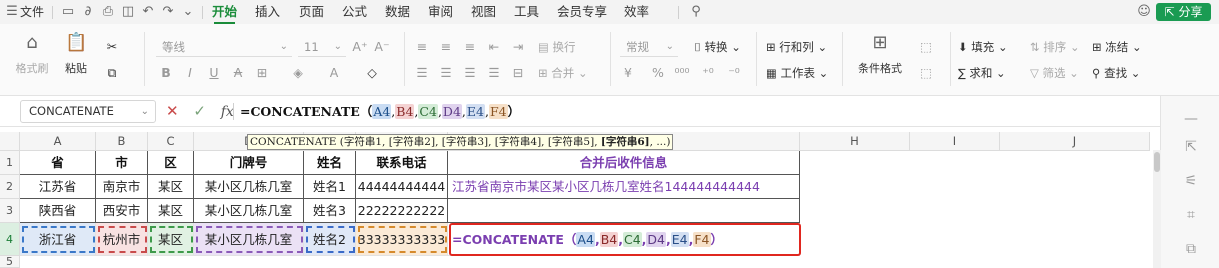 This screenshot has height=268, width=1219. Describe the element at coordinates (10, 141) in the screenshot. I see `select-all-corner` at that location.